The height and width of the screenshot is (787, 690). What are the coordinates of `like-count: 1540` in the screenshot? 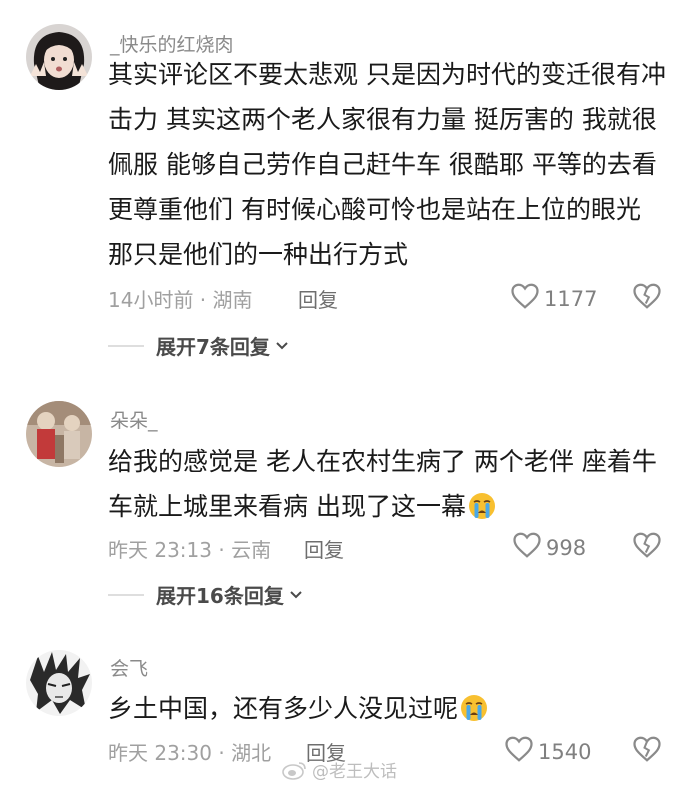 It's located at (565, 751).